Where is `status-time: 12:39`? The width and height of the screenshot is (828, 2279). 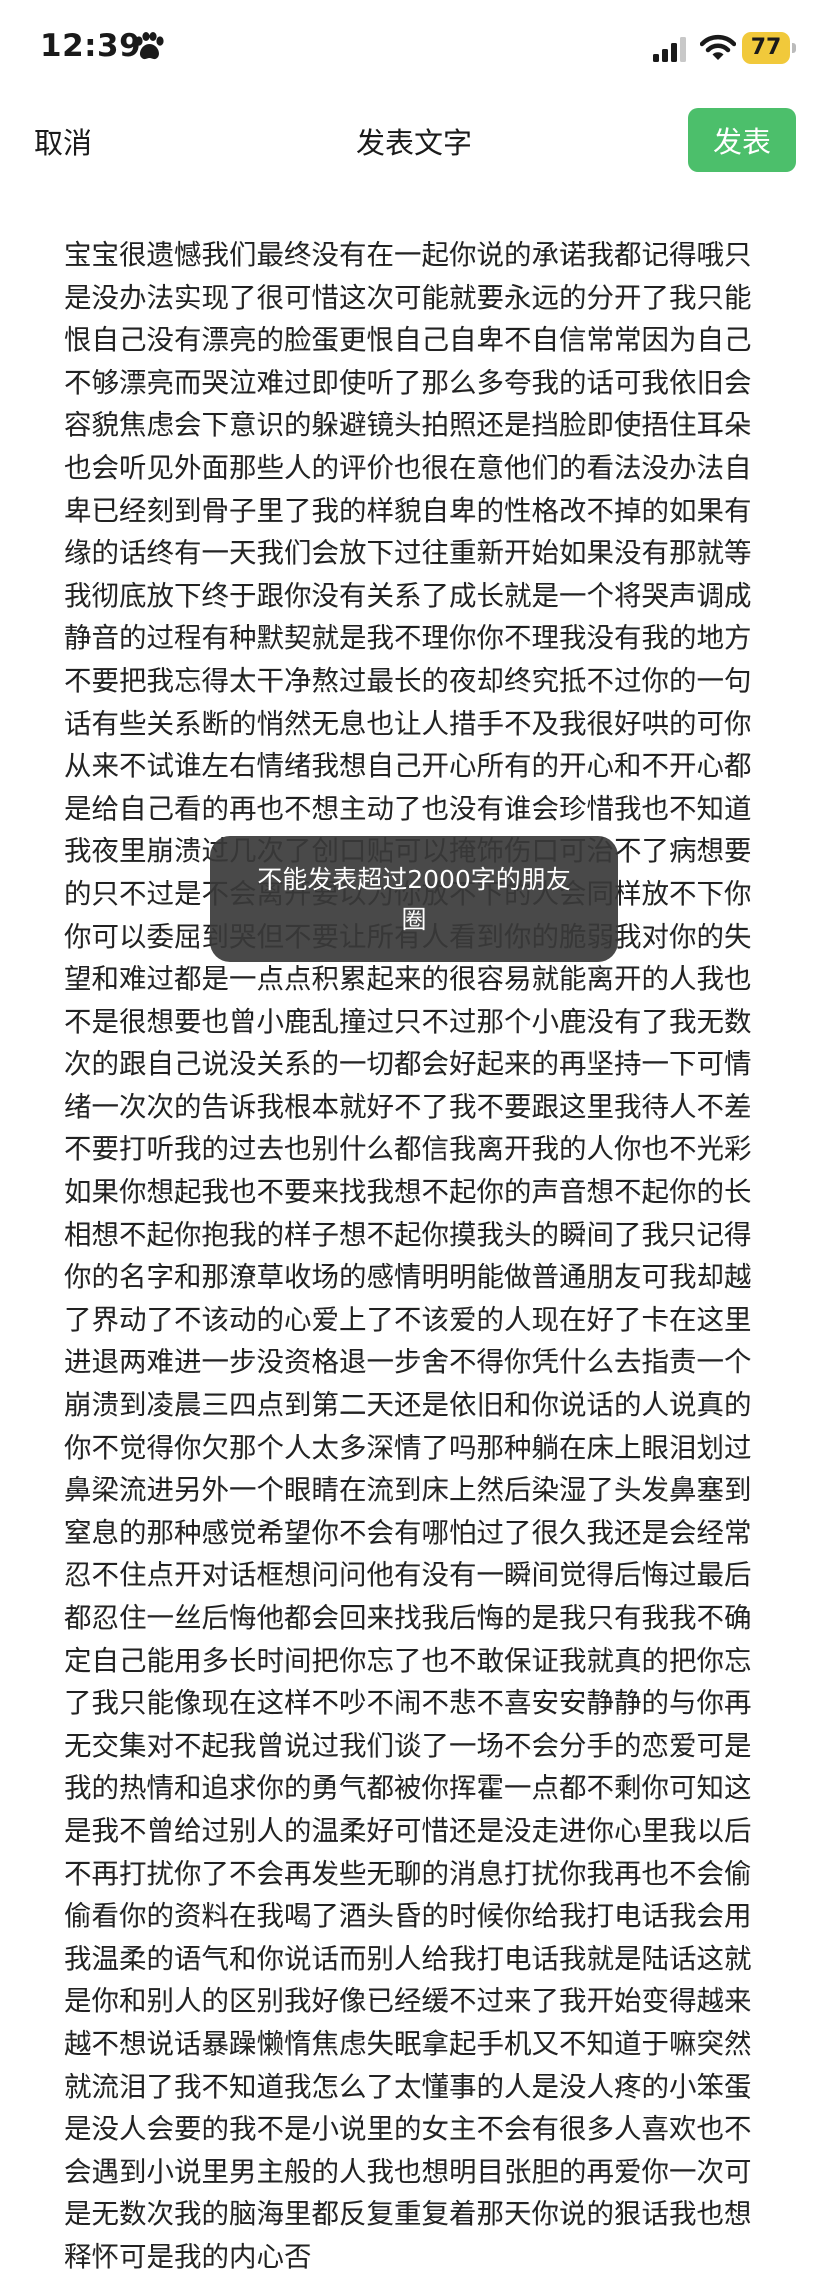
status-time: 12:39 is located at coordinates (91, 46).